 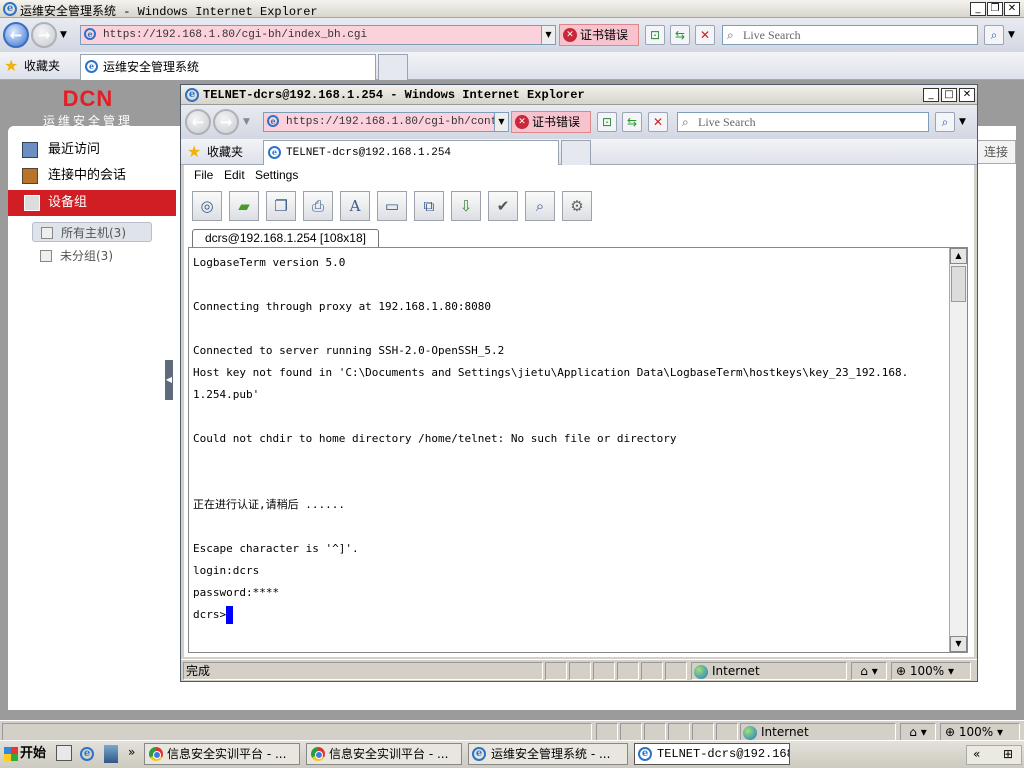 What do you see at coordinates (705, 35) in the screenshot?
I see `stop-icon: ✕` at bounding box center [705, 35].